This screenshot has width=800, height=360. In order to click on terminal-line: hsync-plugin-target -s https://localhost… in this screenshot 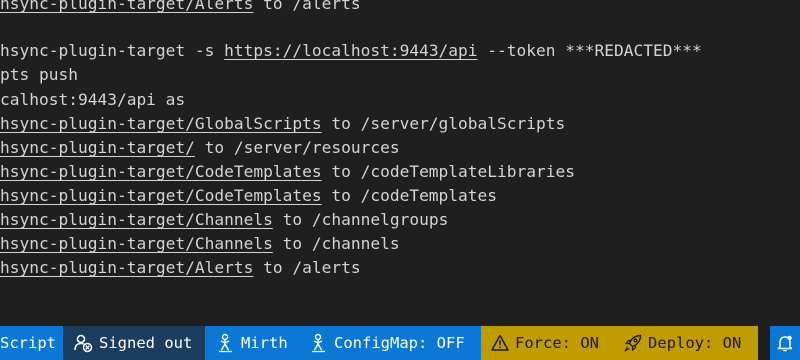, I will do `click(351, 50)`.